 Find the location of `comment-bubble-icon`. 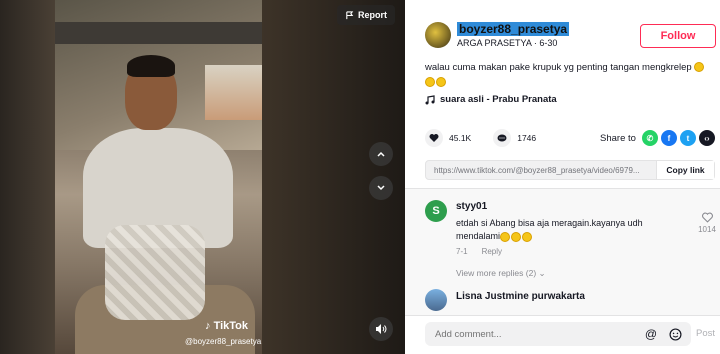

comment-bubble-icon is located at coordinates (502, 138).